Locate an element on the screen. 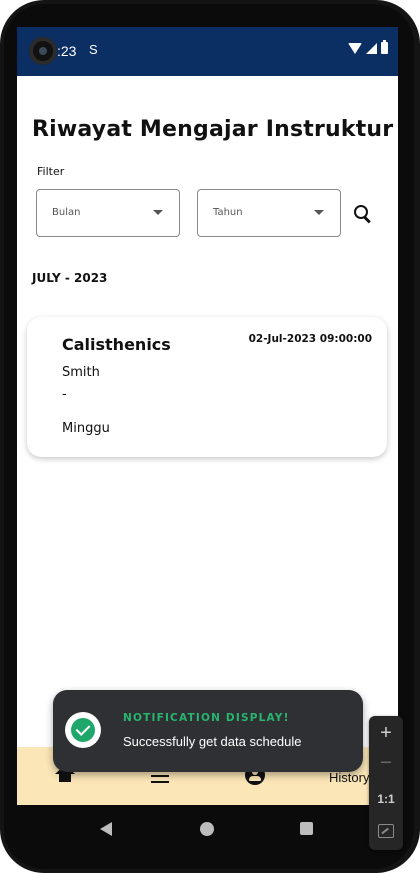 This screenshot has height=873, width=420. home-circle-icon is located at coordinates (207, 829).